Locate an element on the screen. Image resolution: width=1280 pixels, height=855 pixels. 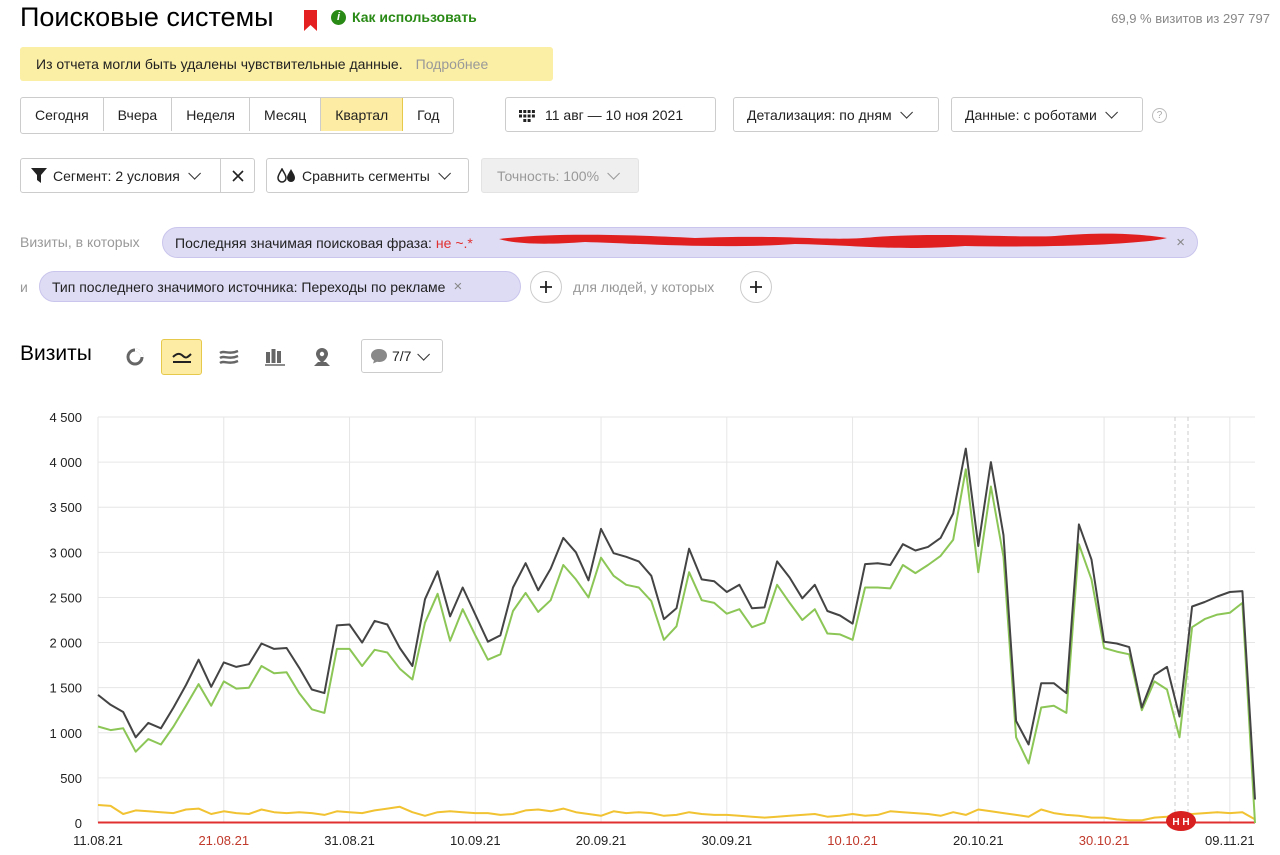
bar-chart-icon is located at coordinates (275, 357).